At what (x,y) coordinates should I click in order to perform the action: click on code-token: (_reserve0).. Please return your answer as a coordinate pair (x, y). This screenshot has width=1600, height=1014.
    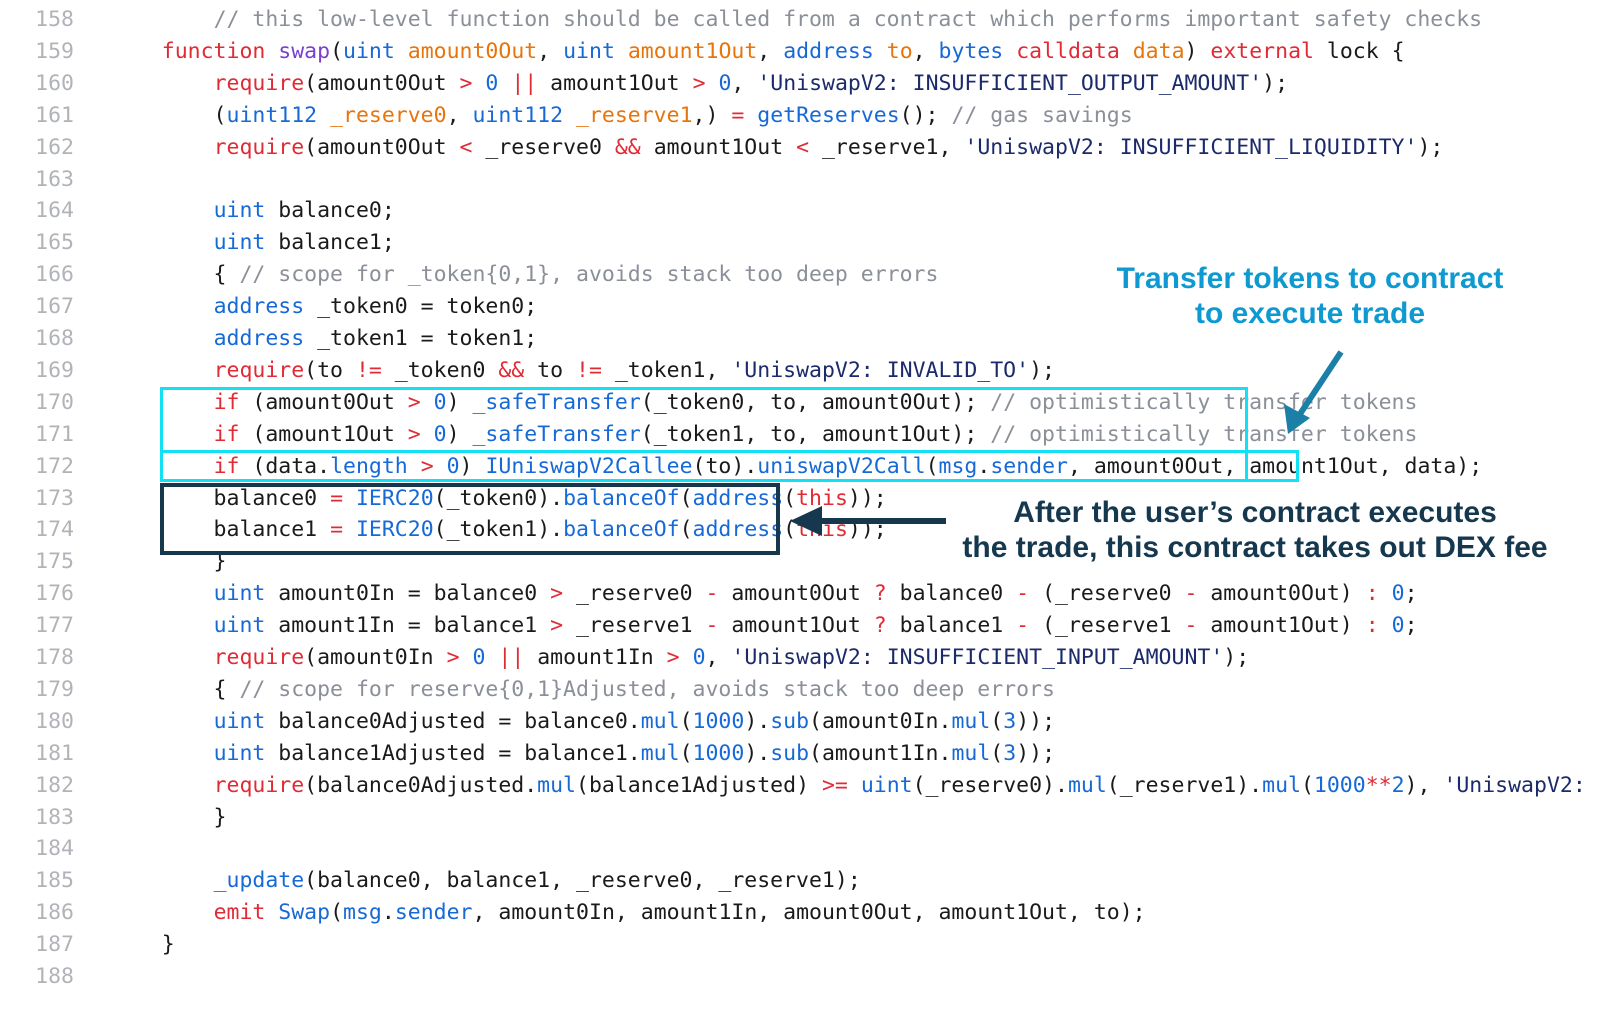
    Looking at the image, I should click on (990, 785).